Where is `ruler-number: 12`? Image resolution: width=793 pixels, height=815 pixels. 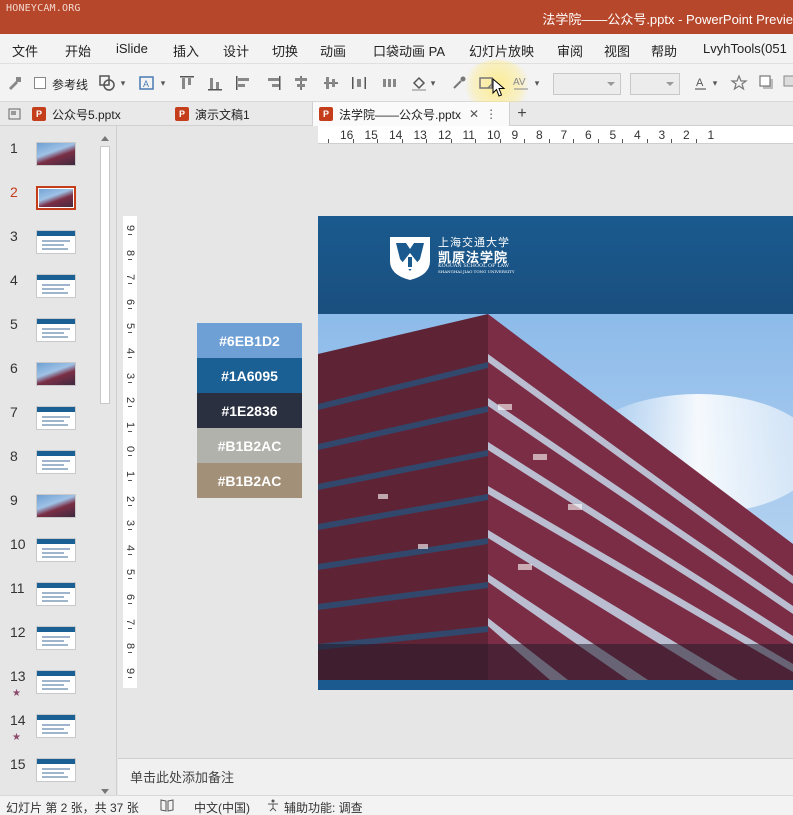
ruler-number: 12 is located at coordinates (445, 135).